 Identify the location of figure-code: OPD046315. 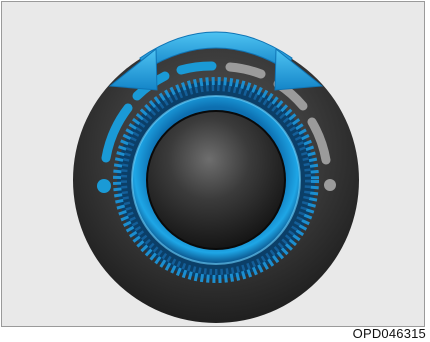
(389, 333).